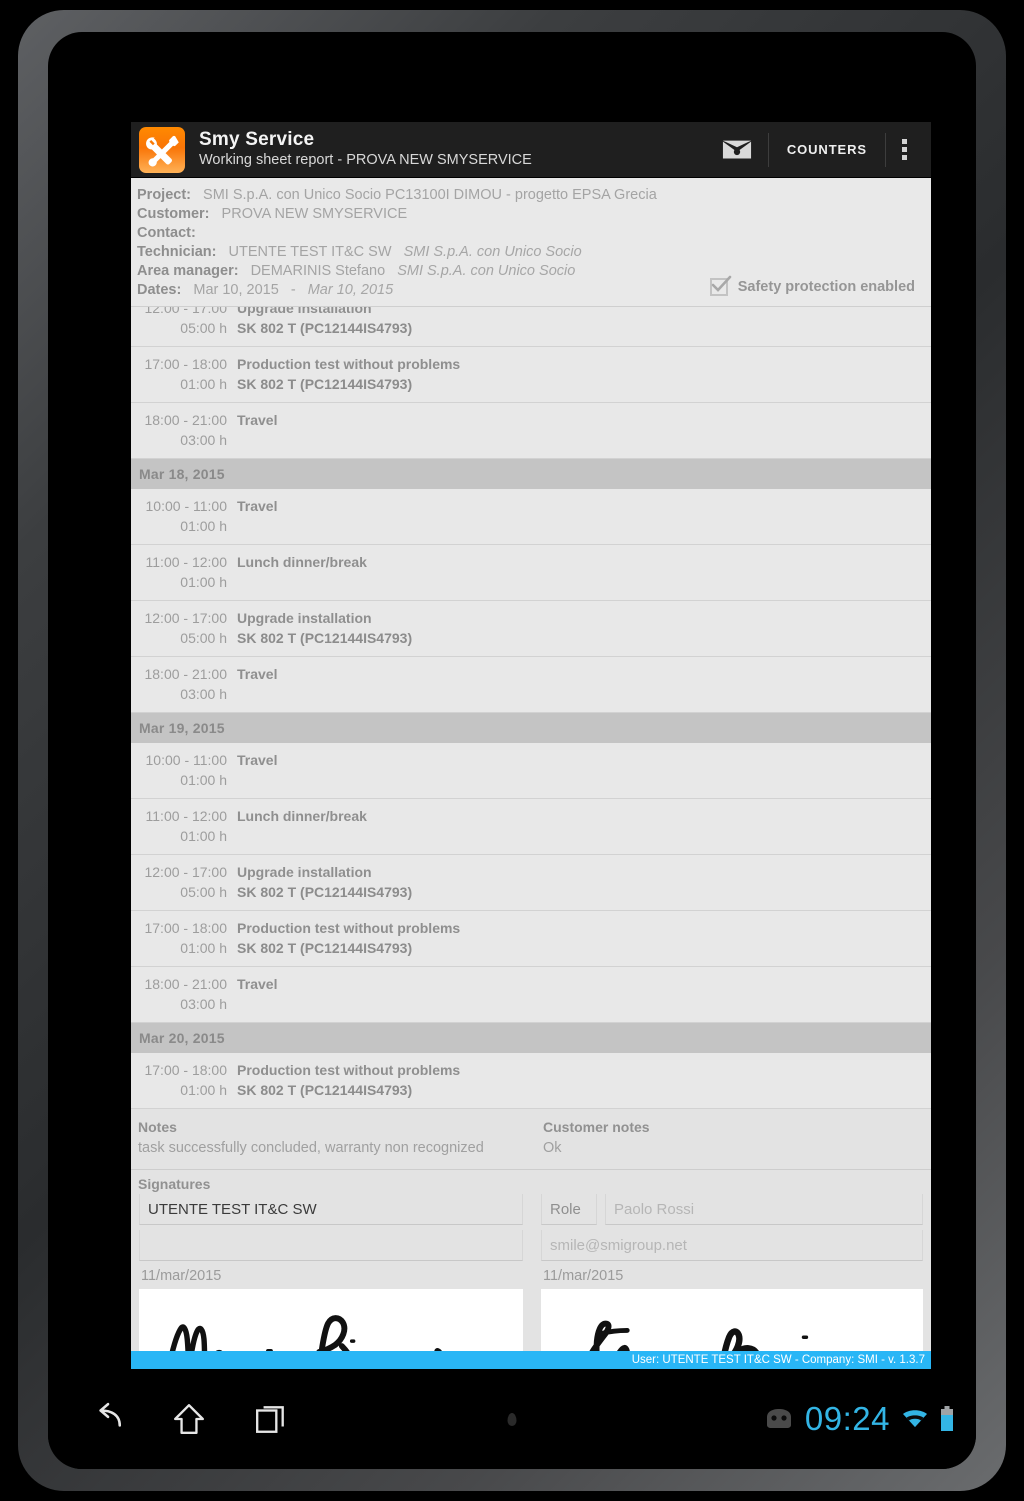 This screenshot has height=1501, width=1024. Describe the element at coordinates (331, 1245) in the screenshot. I see `technician-secondary-input` at that location.